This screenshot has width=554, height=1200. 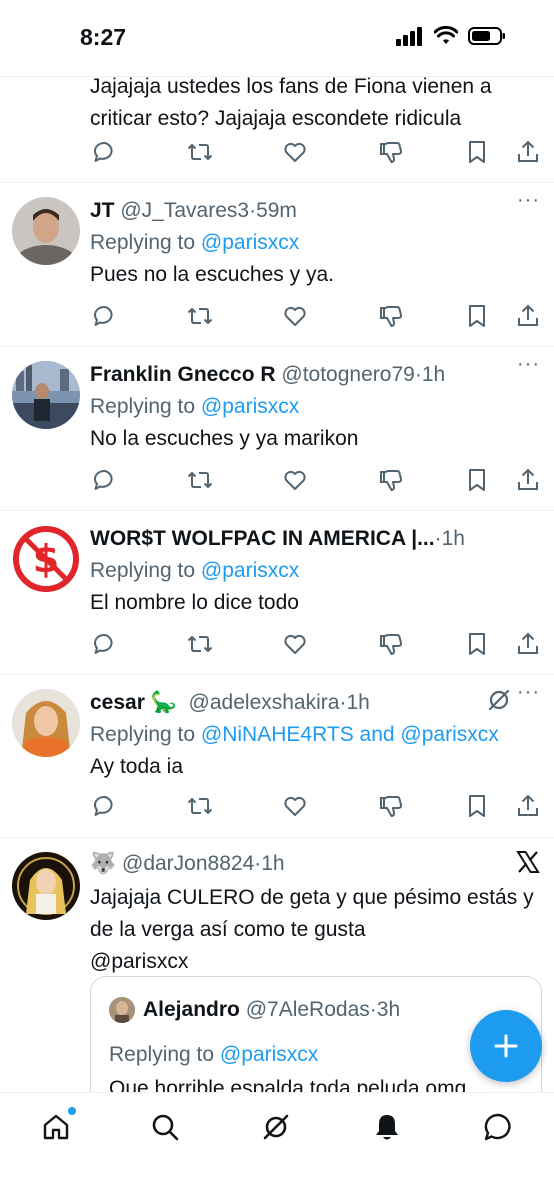 What do you see at coordinates (133, 703) in the screenshot?
I see `author-name: cesar 🦕` at bounding box center [133, 703].